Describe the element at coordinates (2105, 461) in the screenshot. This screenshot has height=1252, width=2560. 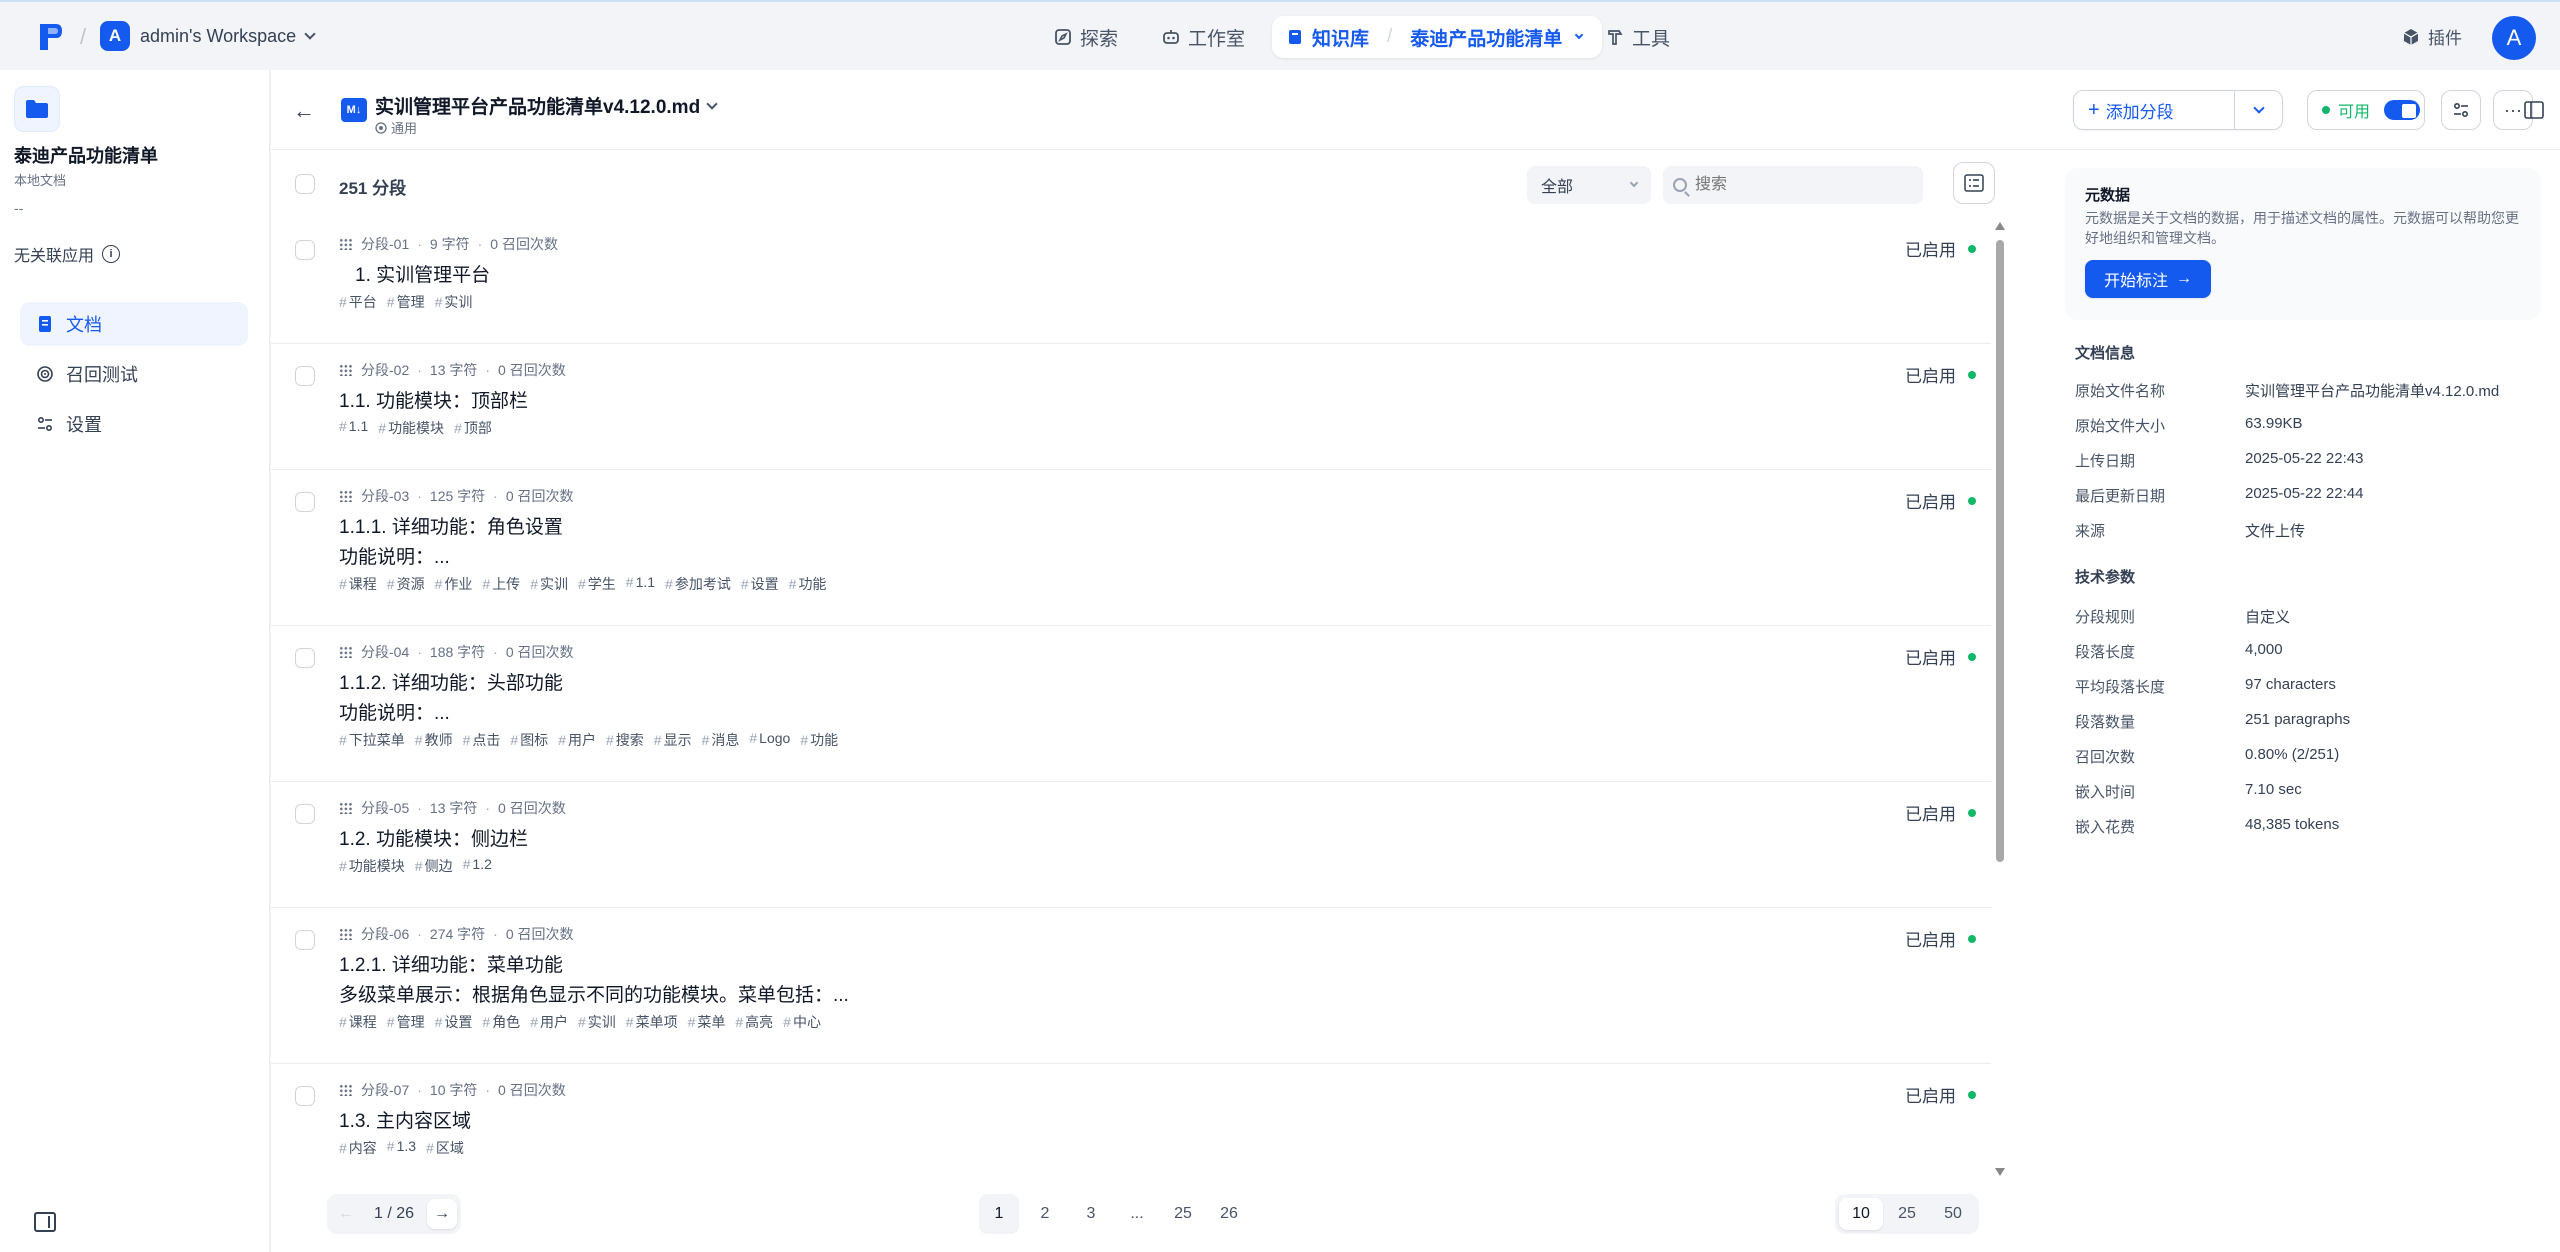
I see `info-key: 上传日期` at that location.